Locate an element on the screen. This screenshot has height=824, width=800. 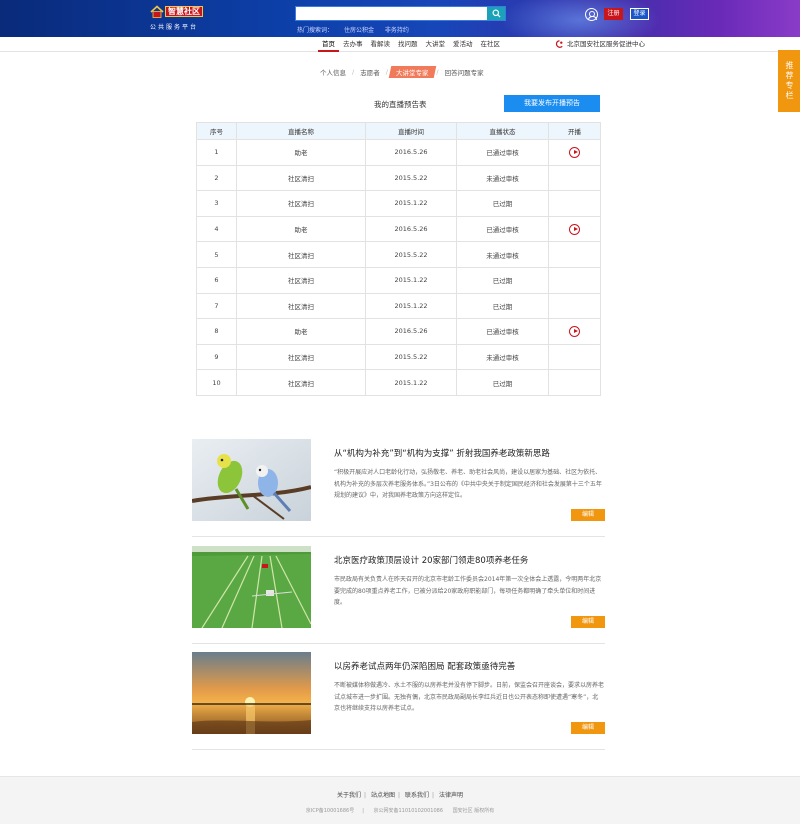
org-logo-icon is located at coordinates (559, 44).